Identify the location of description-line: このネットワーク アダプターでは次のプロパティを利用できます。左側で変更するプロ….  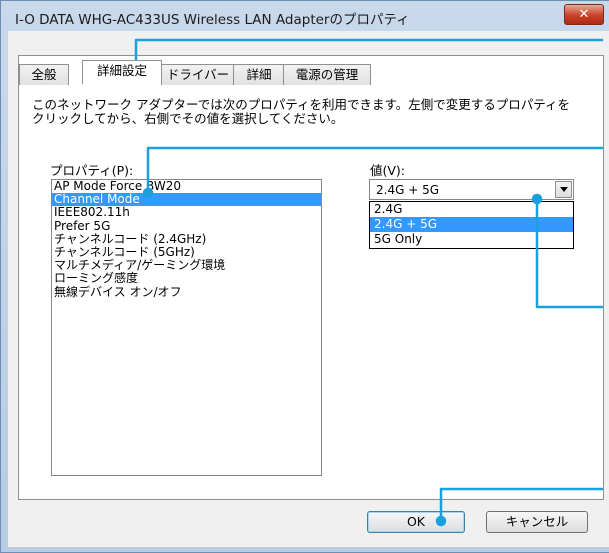
(301, 104).